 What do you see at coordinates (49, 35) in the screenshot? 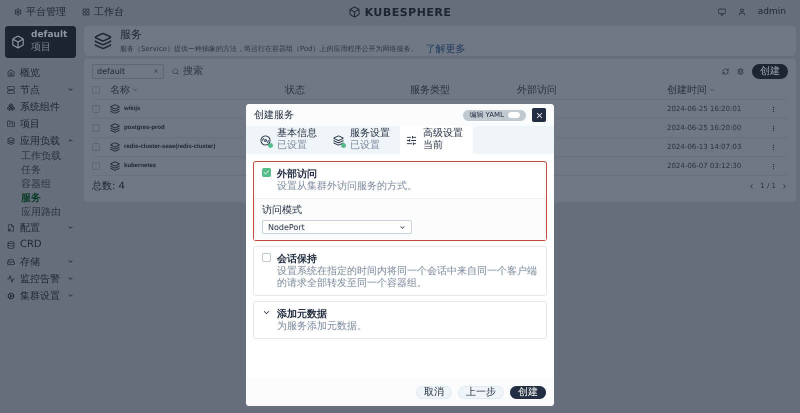
I see `workspace-name: default` at bounding box center [49, 35].